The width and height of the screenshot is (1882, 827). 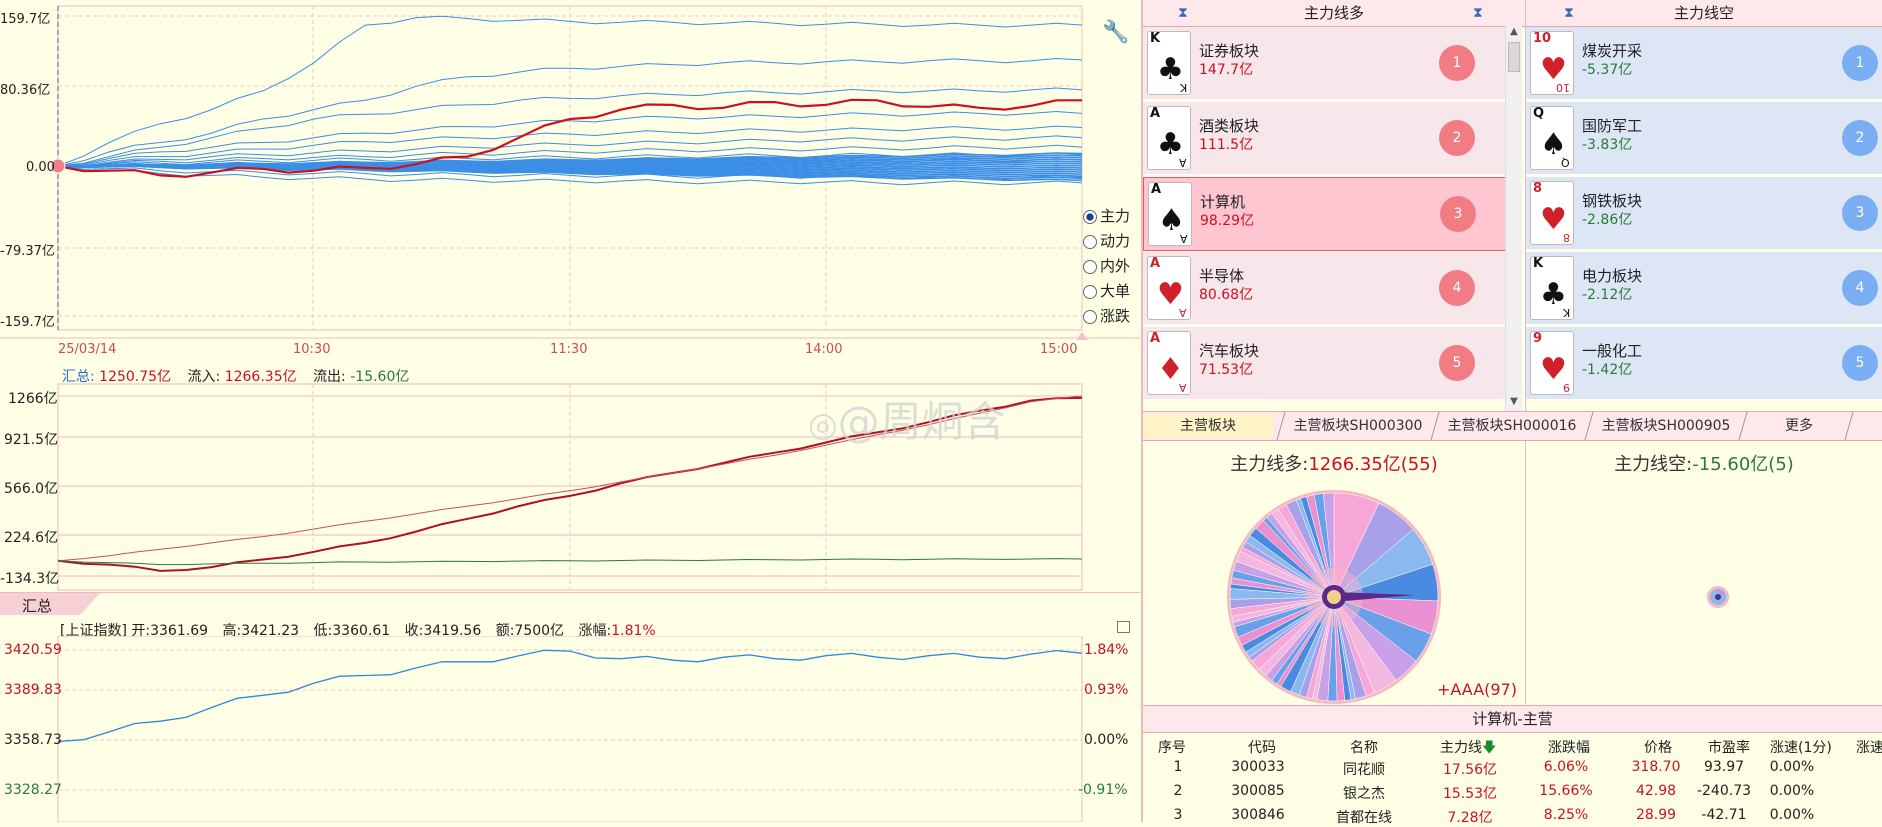 What do you see at coordinates (1262, 747) in the screenshot?
I see `col-header-code: 代码` at bounding box center [1262, 747].